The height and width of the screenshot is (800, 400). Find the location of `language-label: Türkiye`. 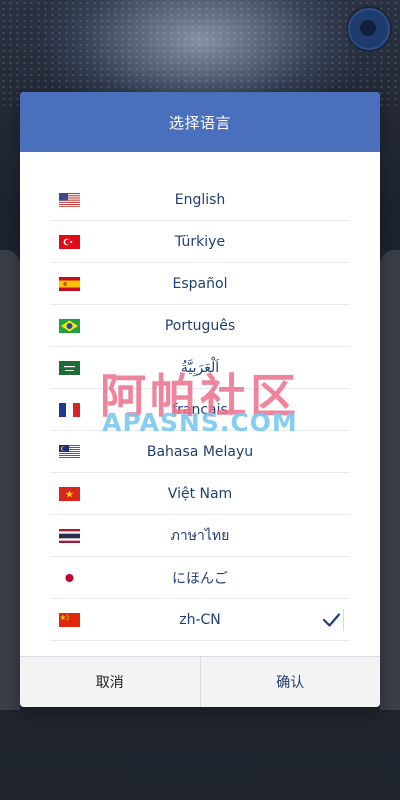

language-label: Türkiye is located at coordinates (200, 241).